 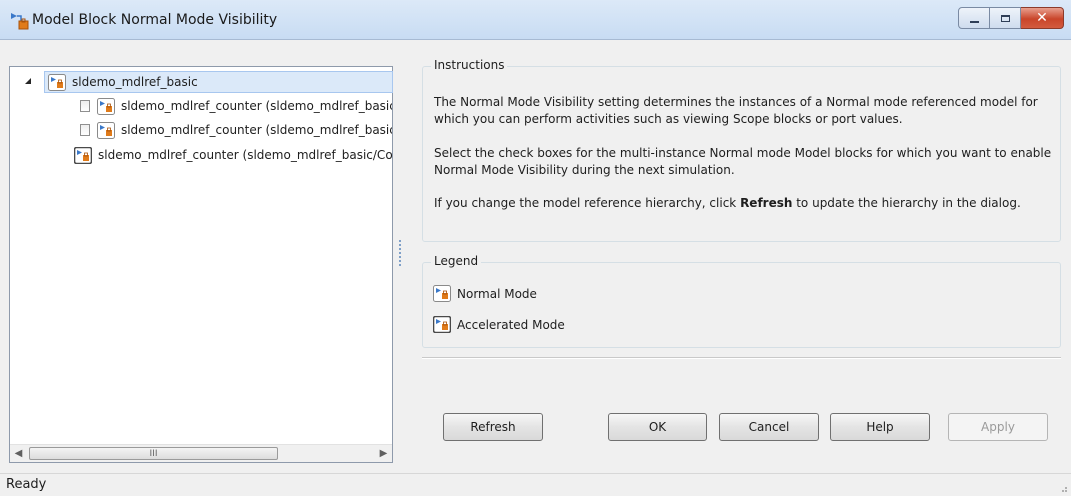 What do you see at coordinates (998, 427) in the screenshot?
I see `apply-button: Apply` at bounding box center [998, 427].